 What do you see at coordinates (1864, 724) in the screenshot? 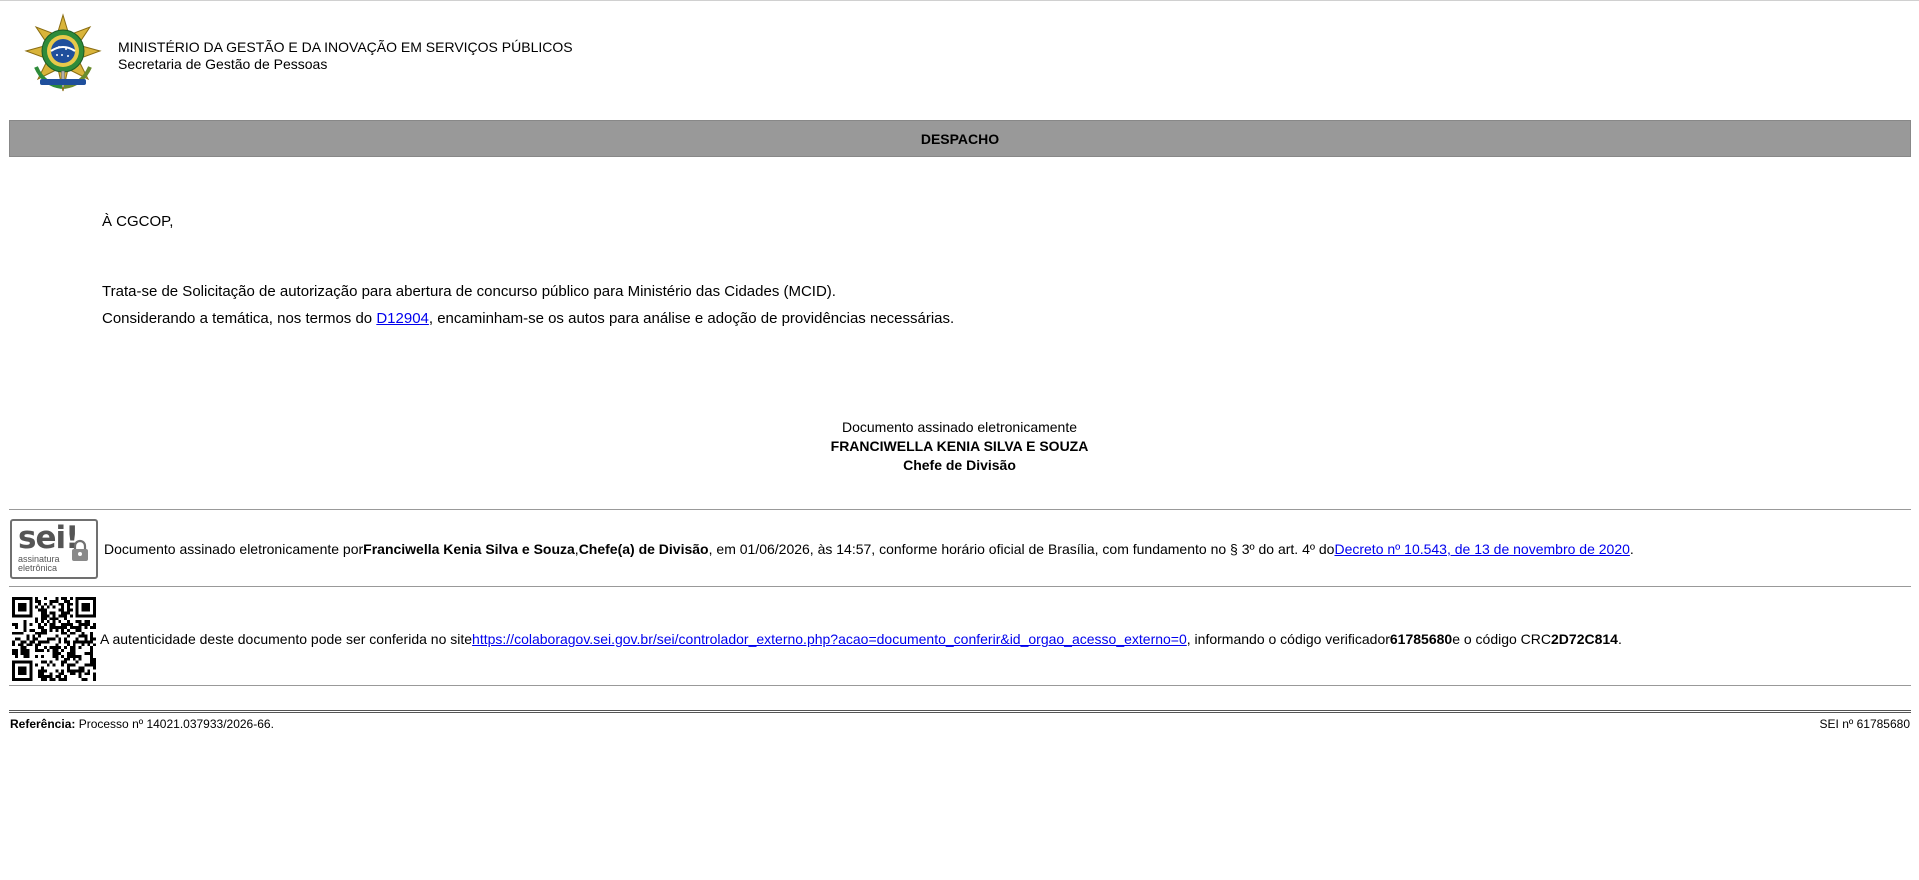
I see `footer-sei-number: SEI nº 61785680` at bounding box center [1864, 724].